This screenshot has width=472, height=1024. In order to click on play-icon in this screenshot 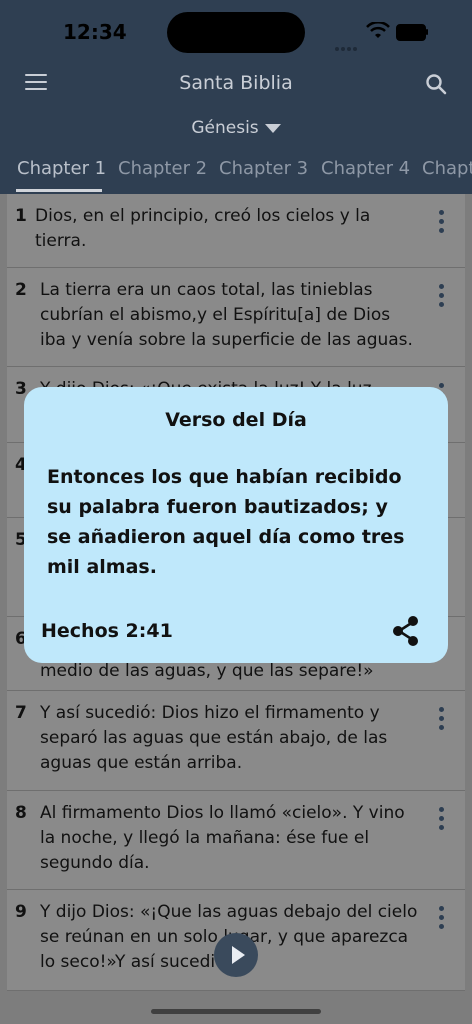, I will do `click(238, 955)`.